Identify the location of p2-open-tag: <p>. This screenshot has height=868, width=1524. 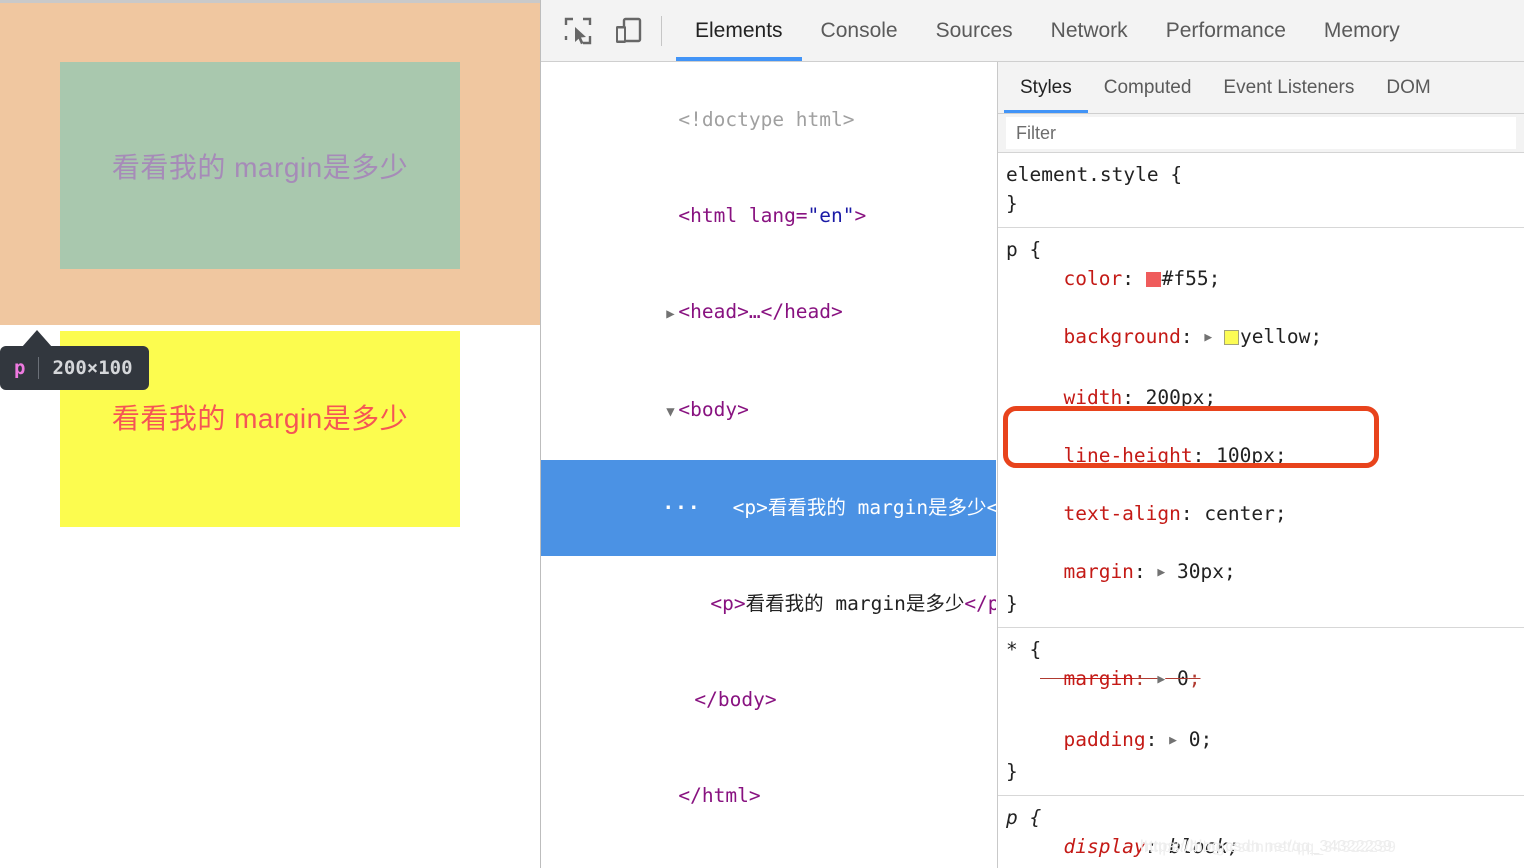
(728, 603).